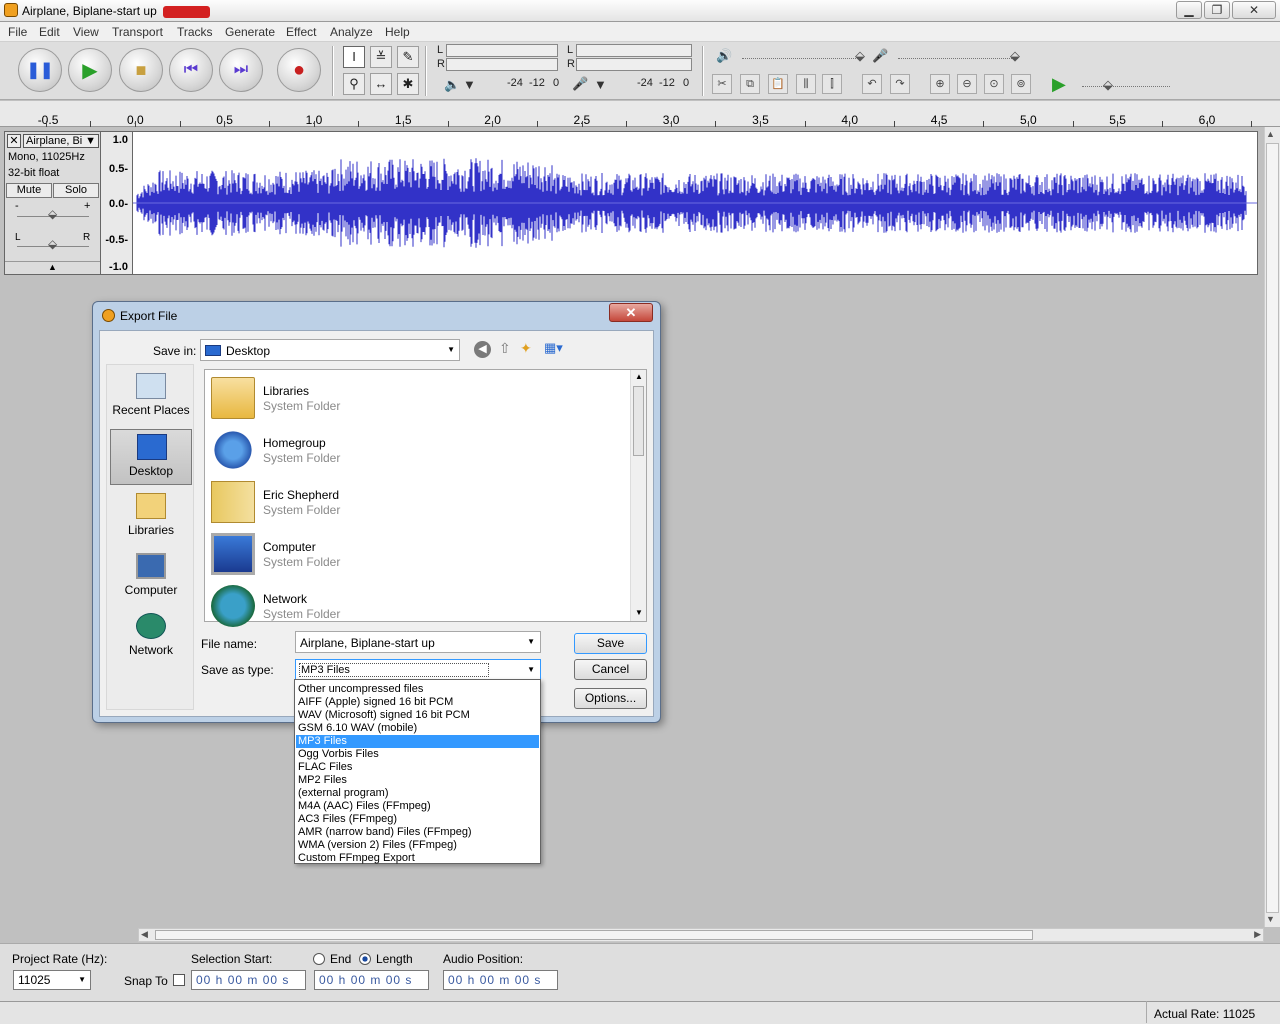 The width and height of the screenshot is (1280, 1024). I want to click on waveform-area, so click(695, 203).